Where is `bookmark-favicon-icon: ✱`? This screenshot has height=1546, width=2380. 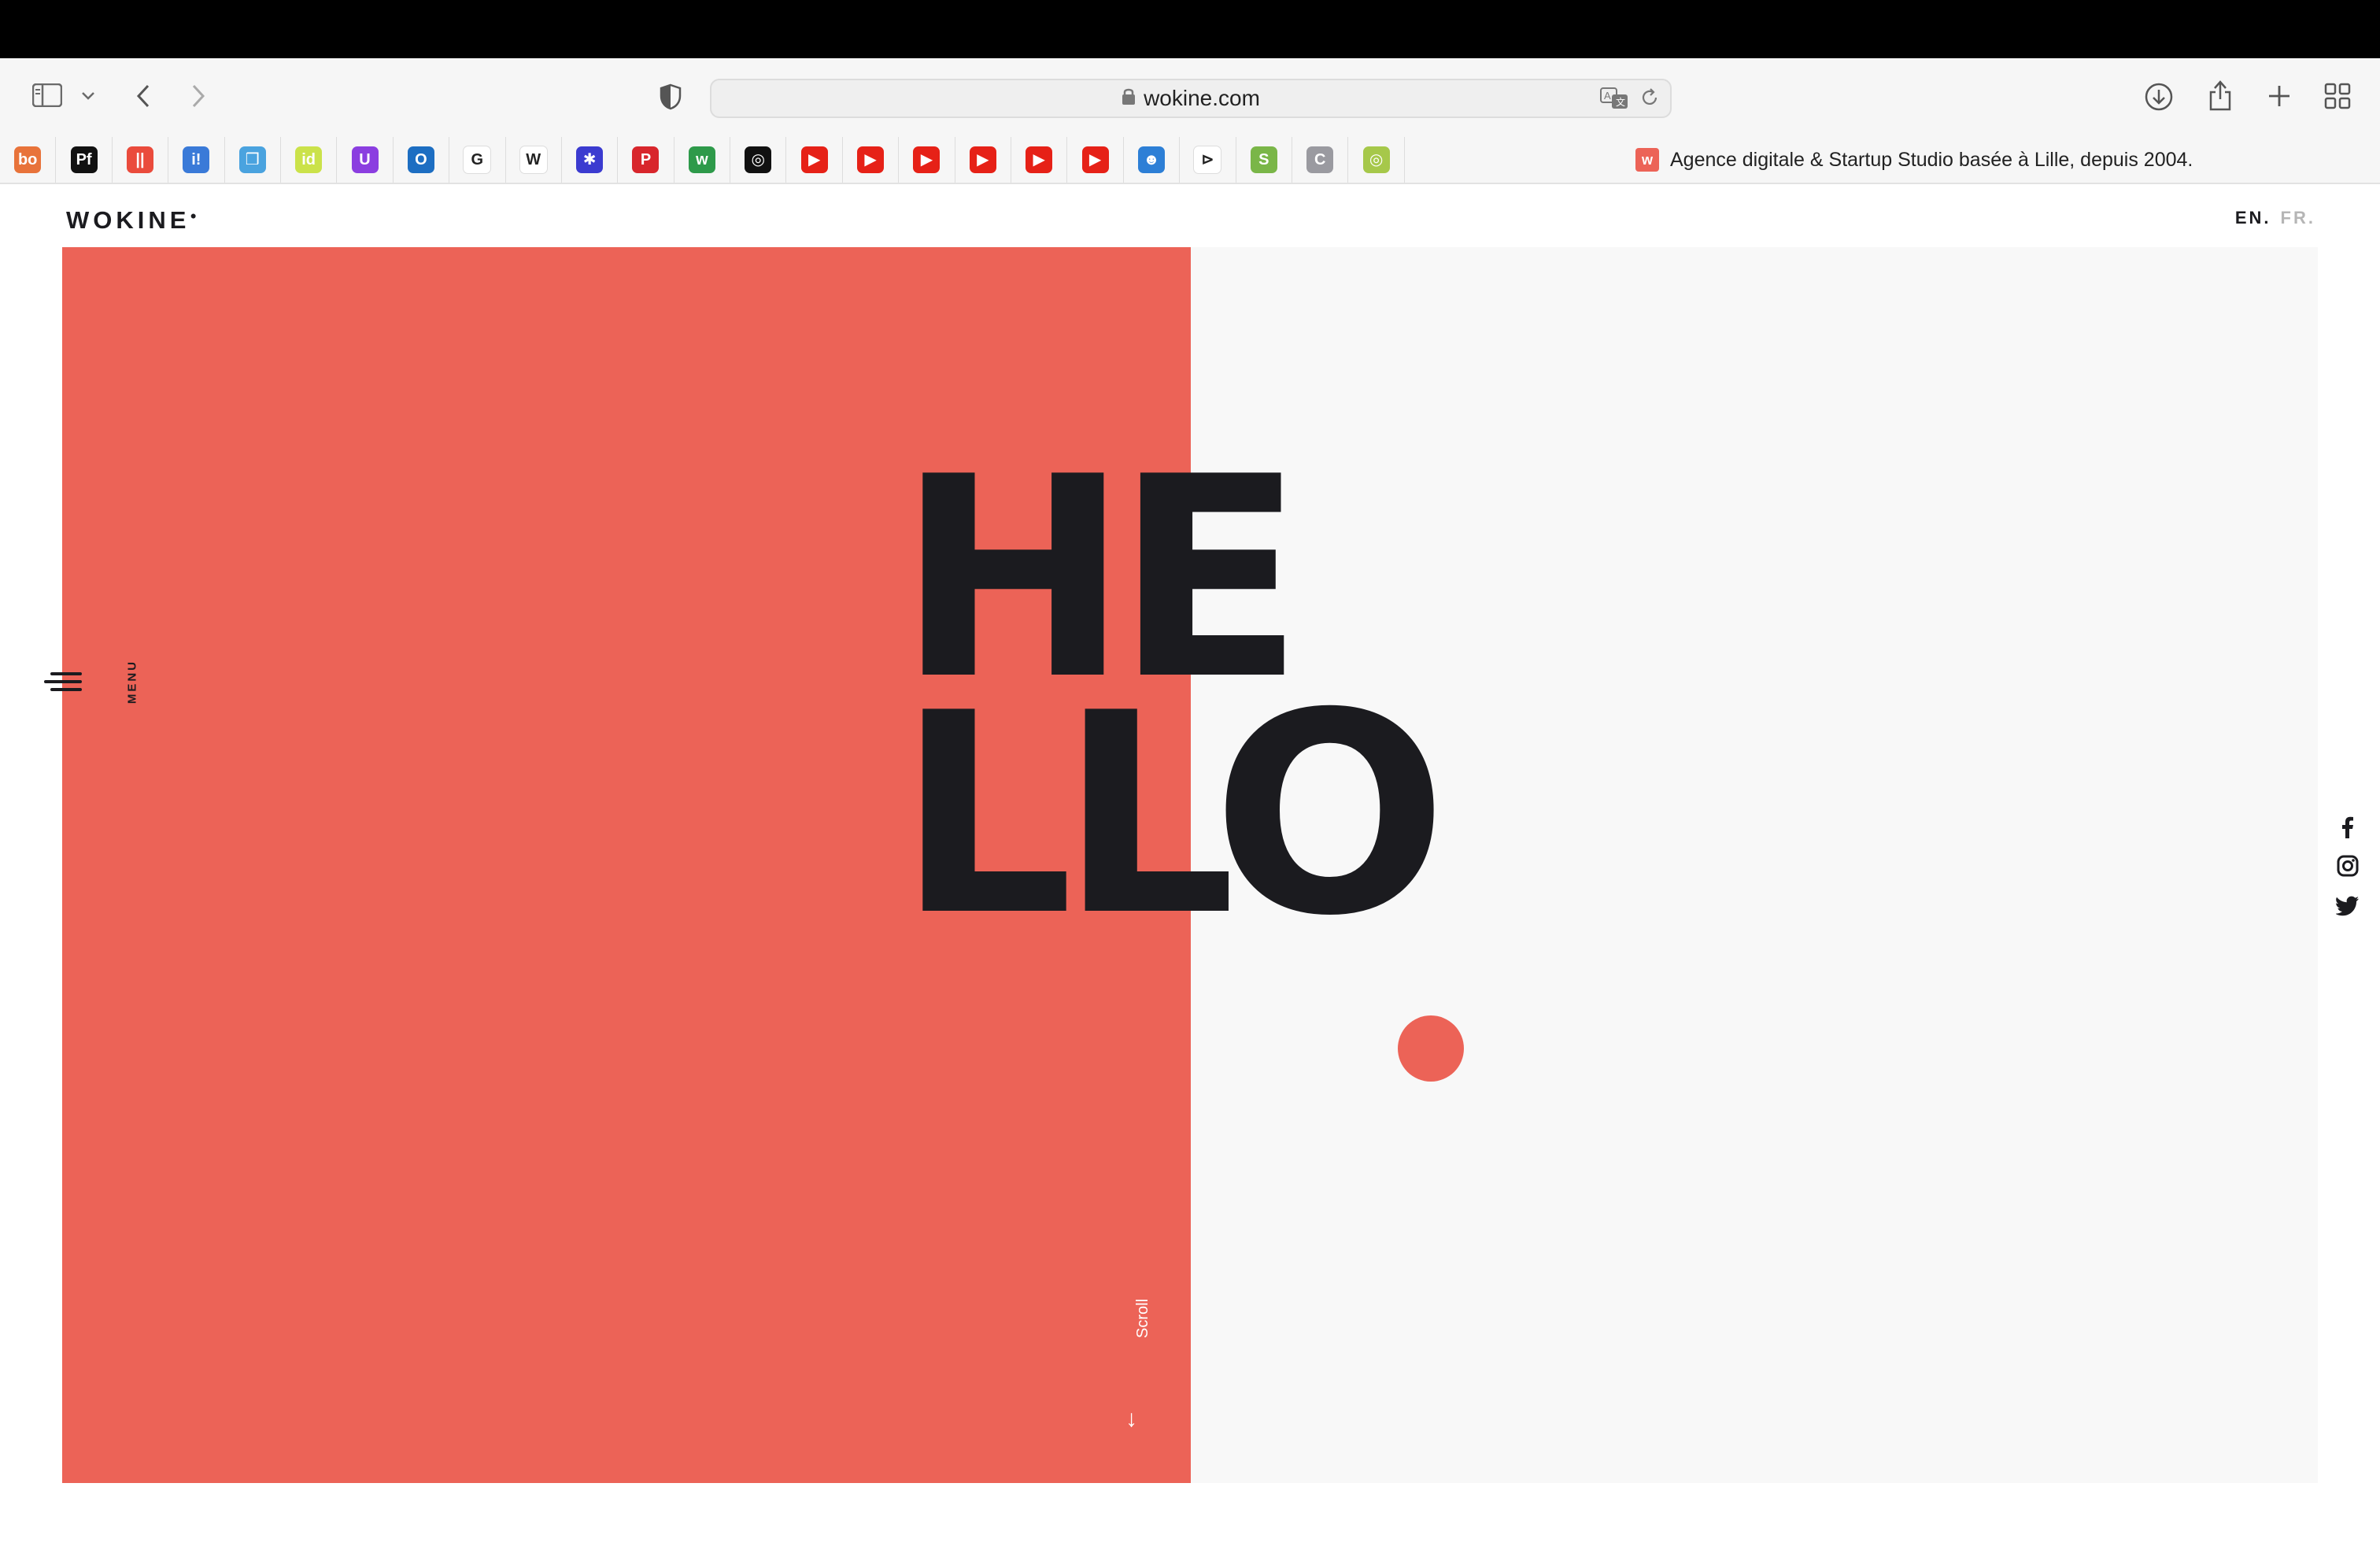 bookmark-favicon-icon: ✱ is located at coordinates (590, 159).